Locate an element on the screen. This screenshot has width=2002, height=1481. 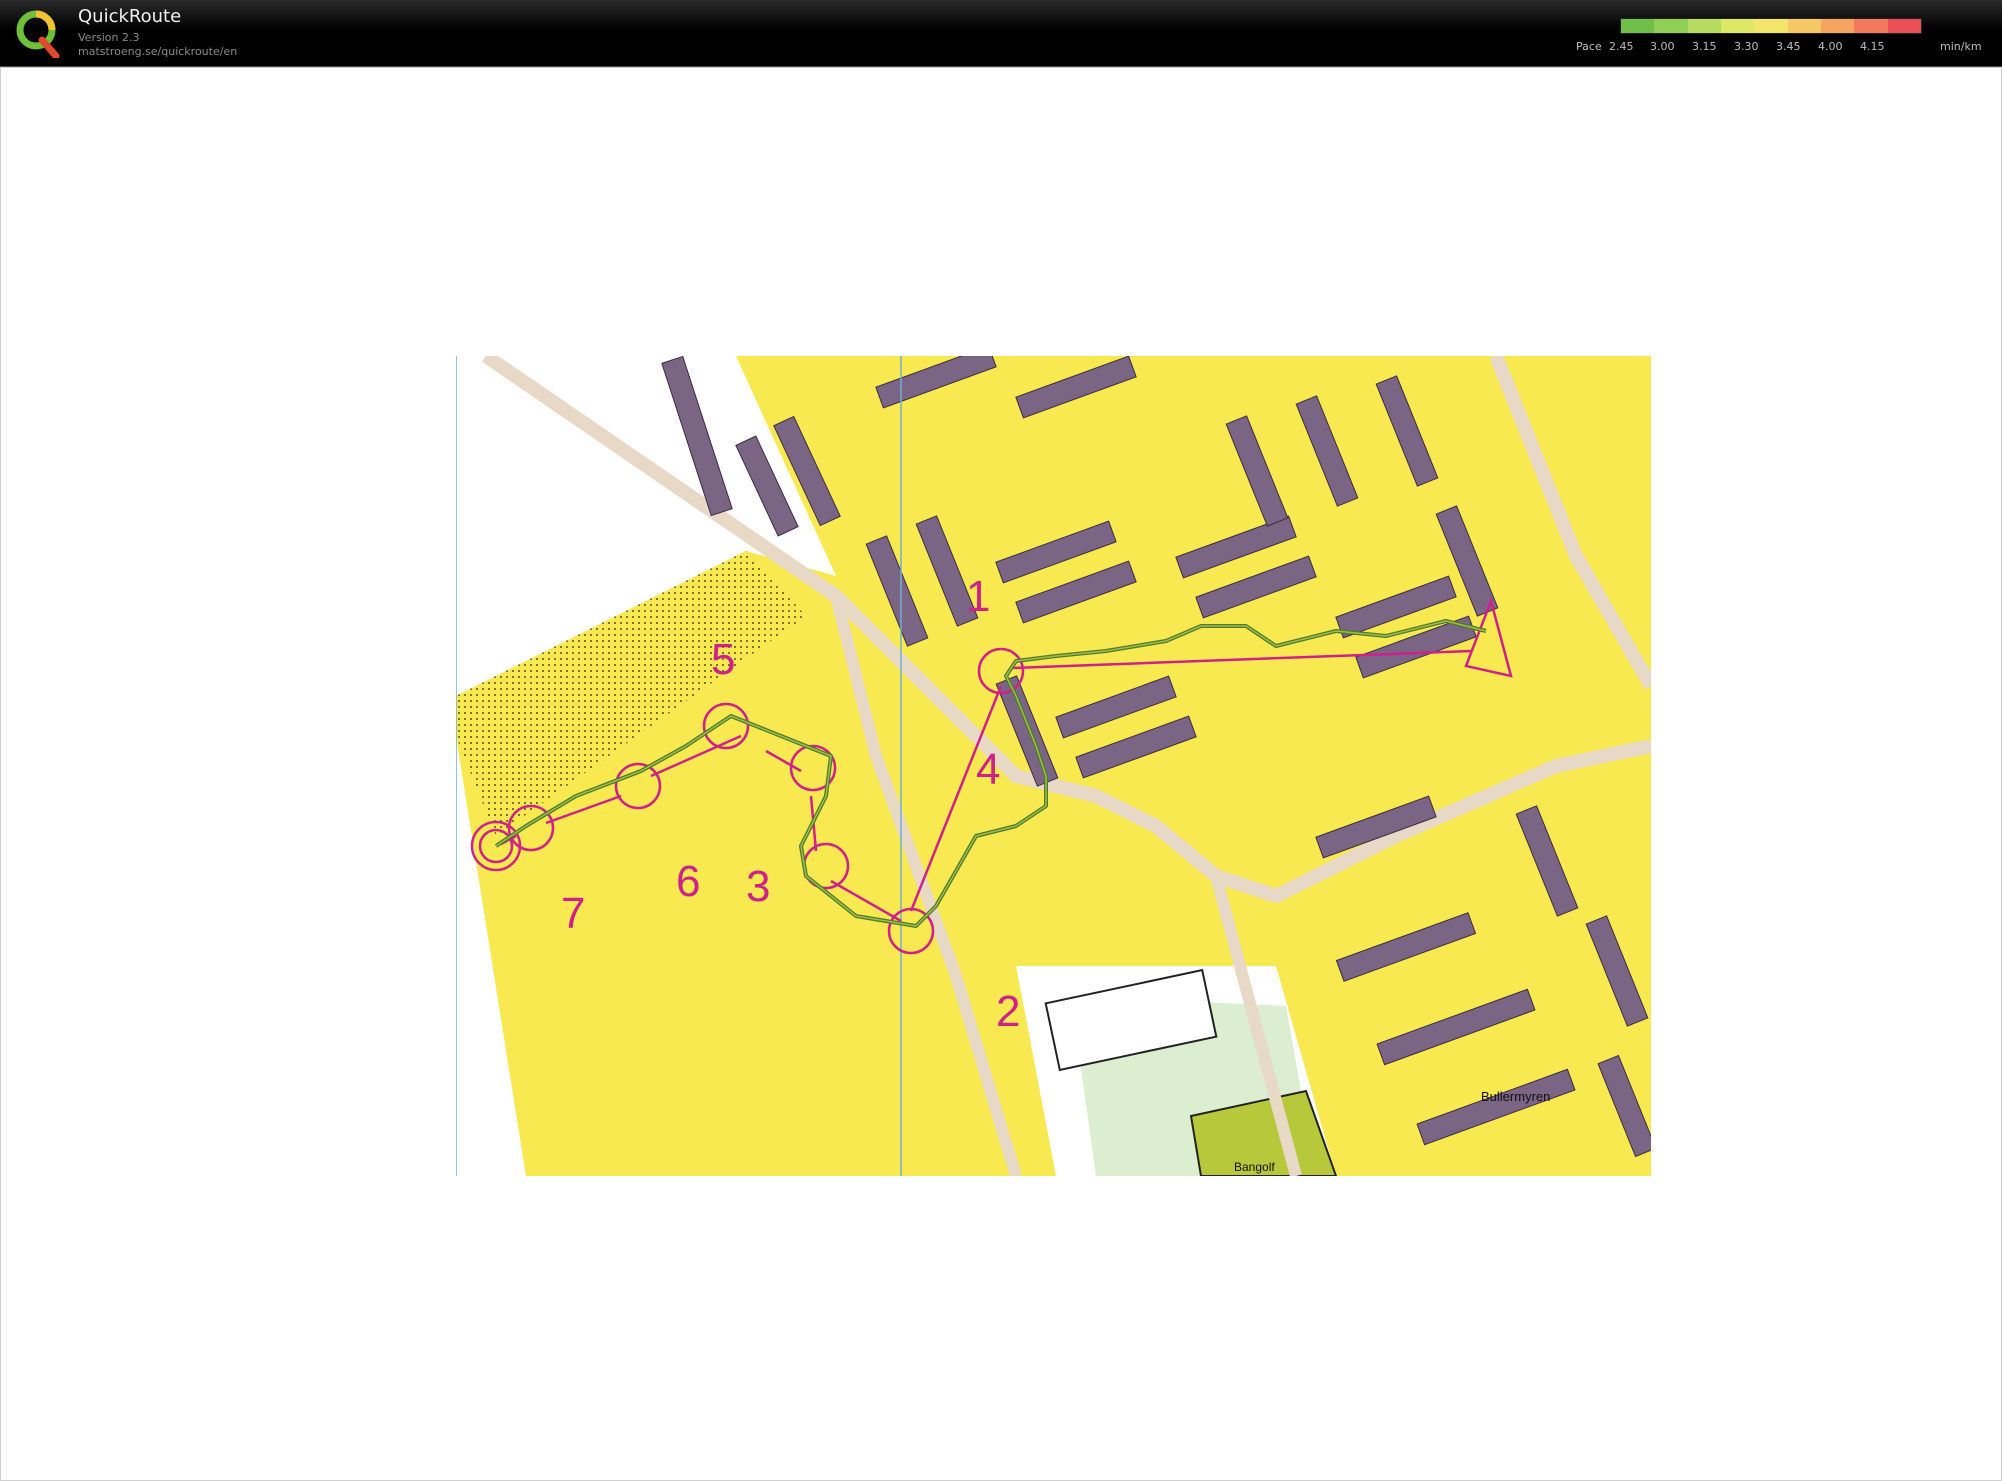
pace-tick: 2.45 is located at coordinates (1621, 46).